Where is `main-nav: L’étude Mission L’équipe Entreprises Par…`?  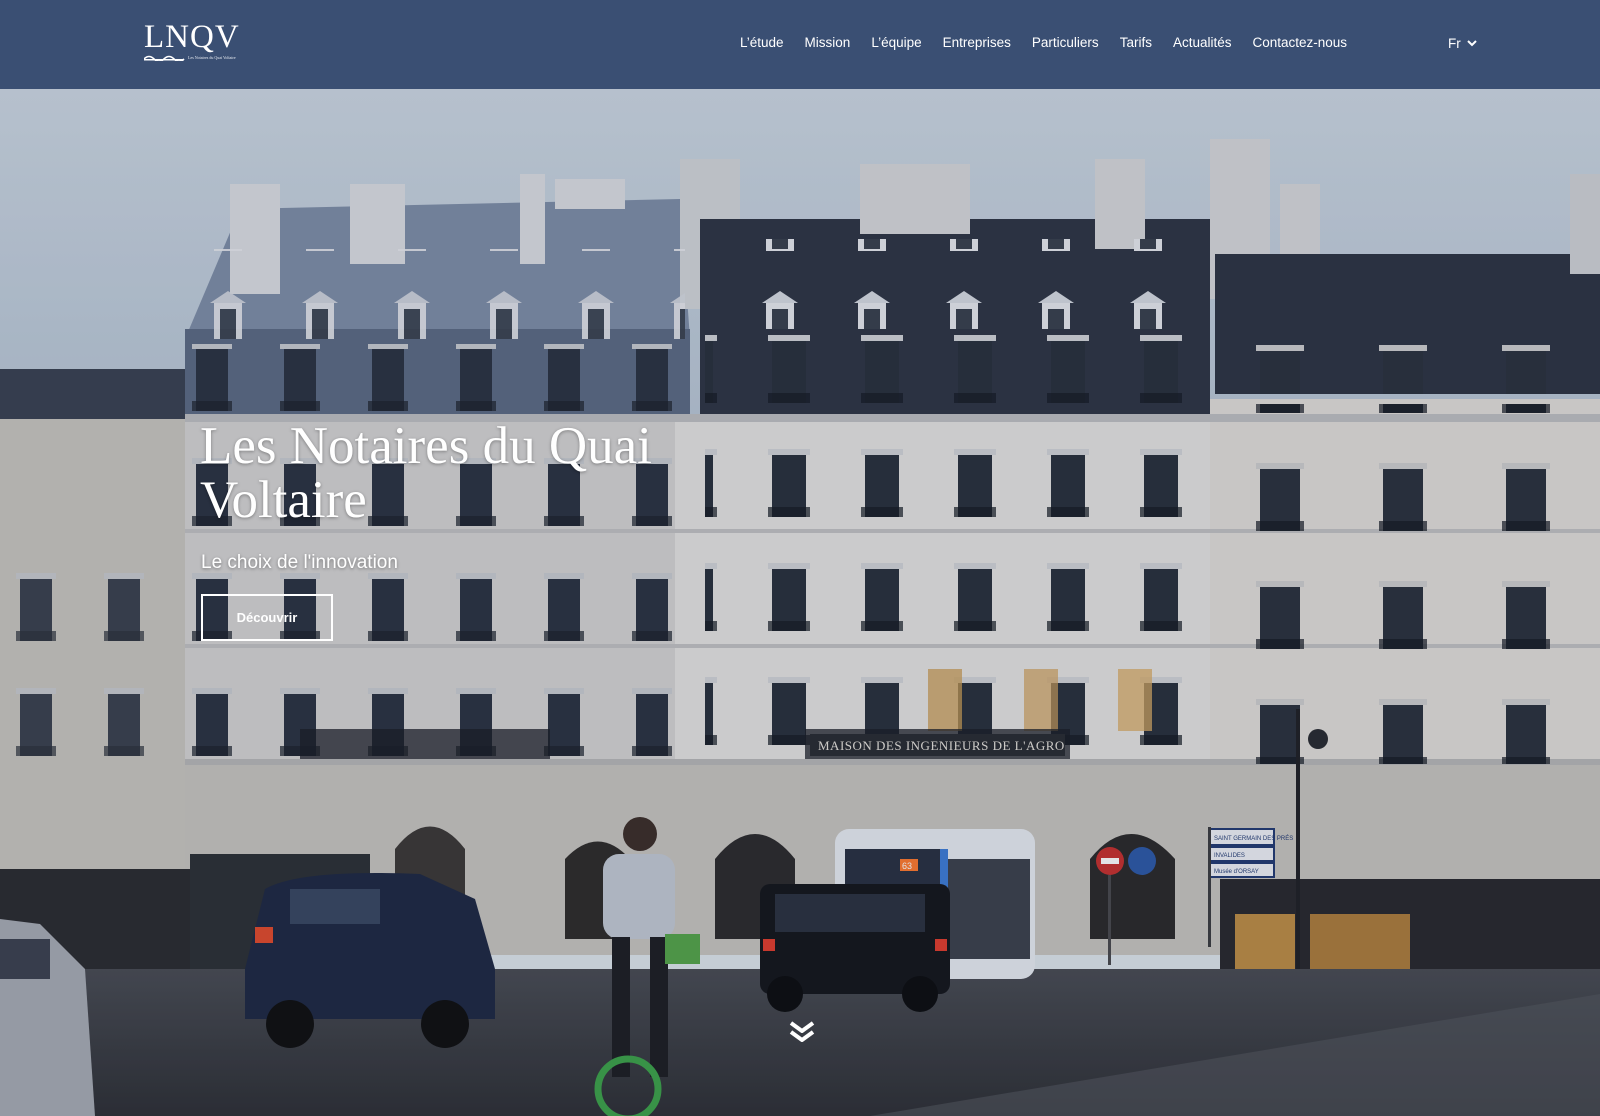 main-nav: L’étude Mission L’équipe Entreprises Par… is located at coordinates (1043, 43).